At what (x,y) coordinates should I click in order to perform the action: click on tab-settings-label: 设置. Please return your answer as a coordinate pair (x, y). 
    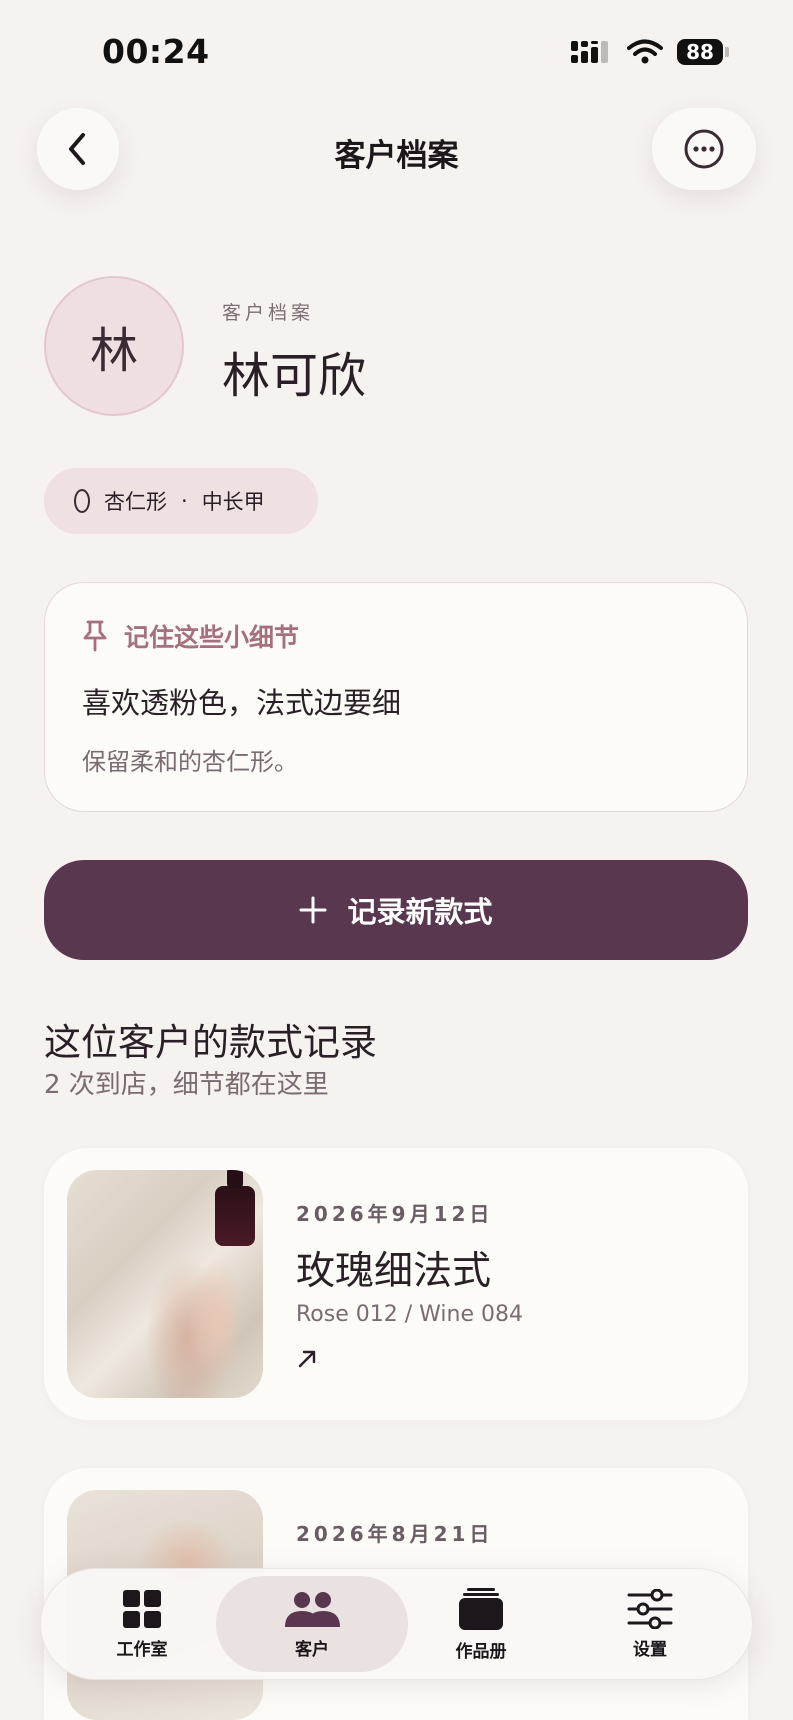
    Looking at the image, I should click on (650, 1649).